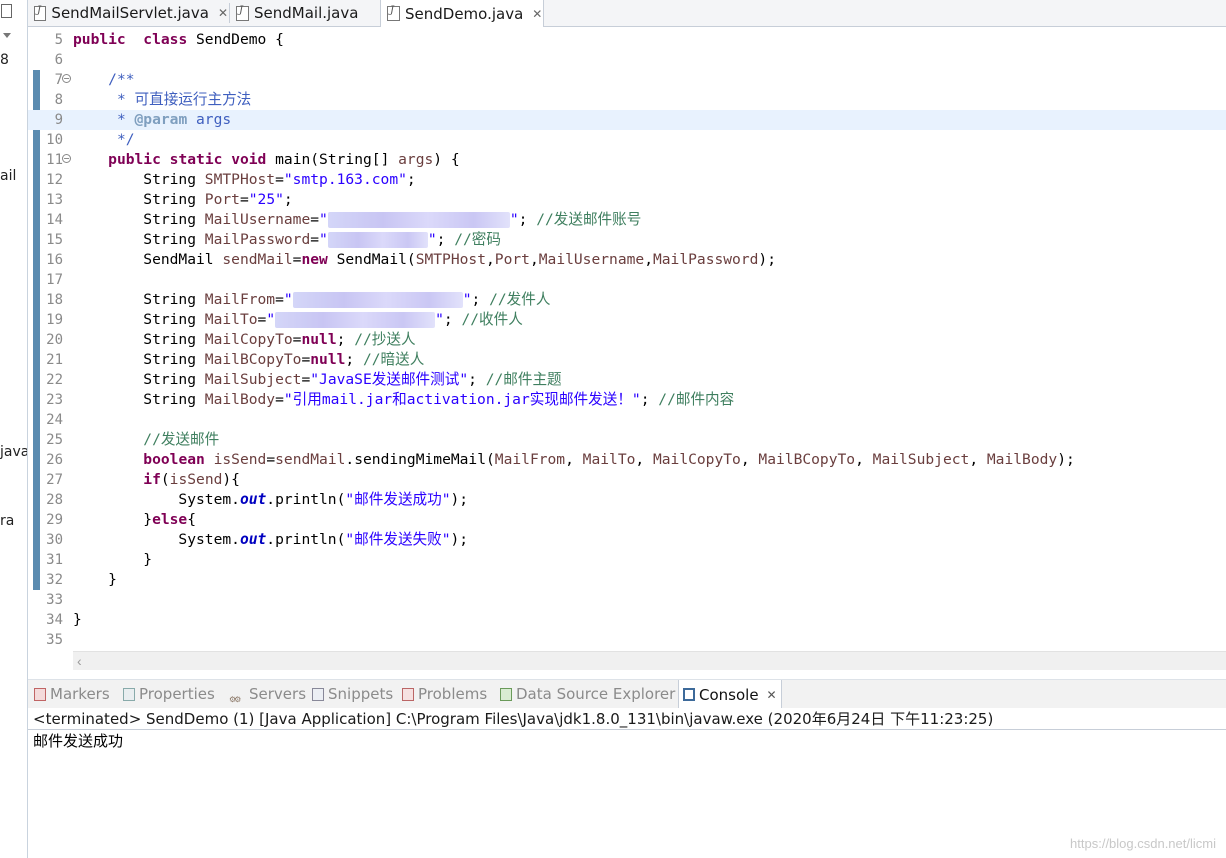 This screenshot has height=858, width=1226. I want to click on code-line: 32 }, so click(627, 580).